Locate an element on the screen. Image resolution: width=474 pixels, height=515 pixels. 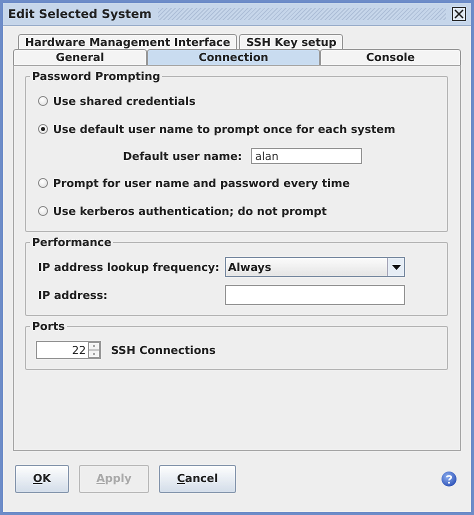
radio-label: Use kerberos authentication; do not prompt is located at coordinates (190, 211).